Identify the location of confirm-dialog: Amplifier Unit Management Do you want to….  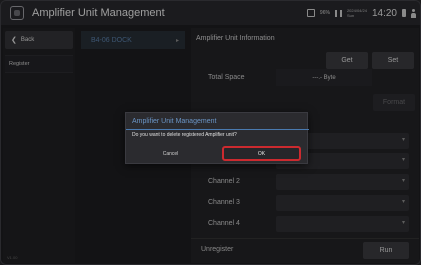
(217, 138).